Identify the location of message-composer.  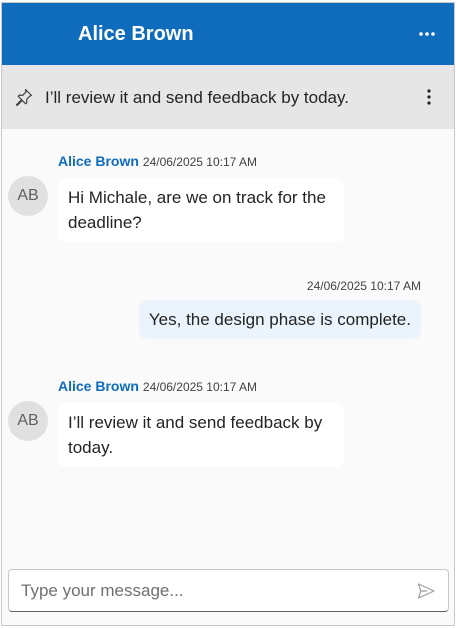
(228, 590).